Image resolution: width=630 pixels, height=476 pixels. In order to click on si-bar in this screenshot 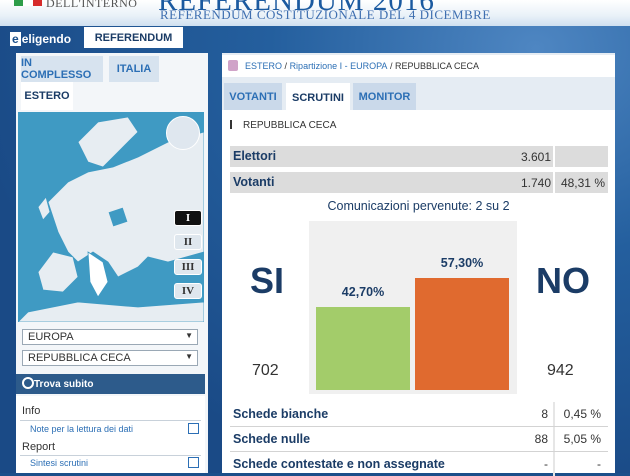, I will do `click(363, 348)`.